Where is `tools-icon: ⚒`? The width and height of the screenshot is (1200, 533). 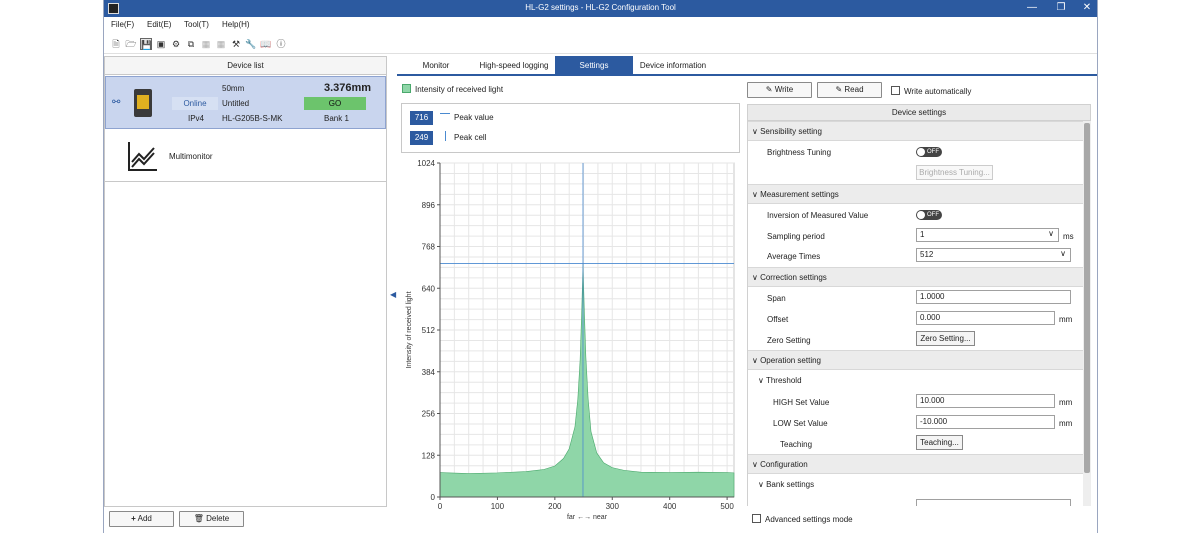
tools-icon: ⚒ is located at coordinates (236, 44).